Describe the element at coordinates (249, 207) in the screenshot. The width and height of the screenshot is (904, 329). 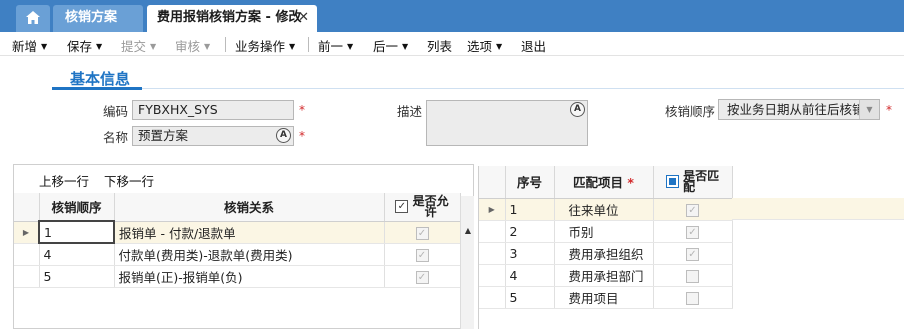
I see `column-header-relation: 核销关系` at that location.